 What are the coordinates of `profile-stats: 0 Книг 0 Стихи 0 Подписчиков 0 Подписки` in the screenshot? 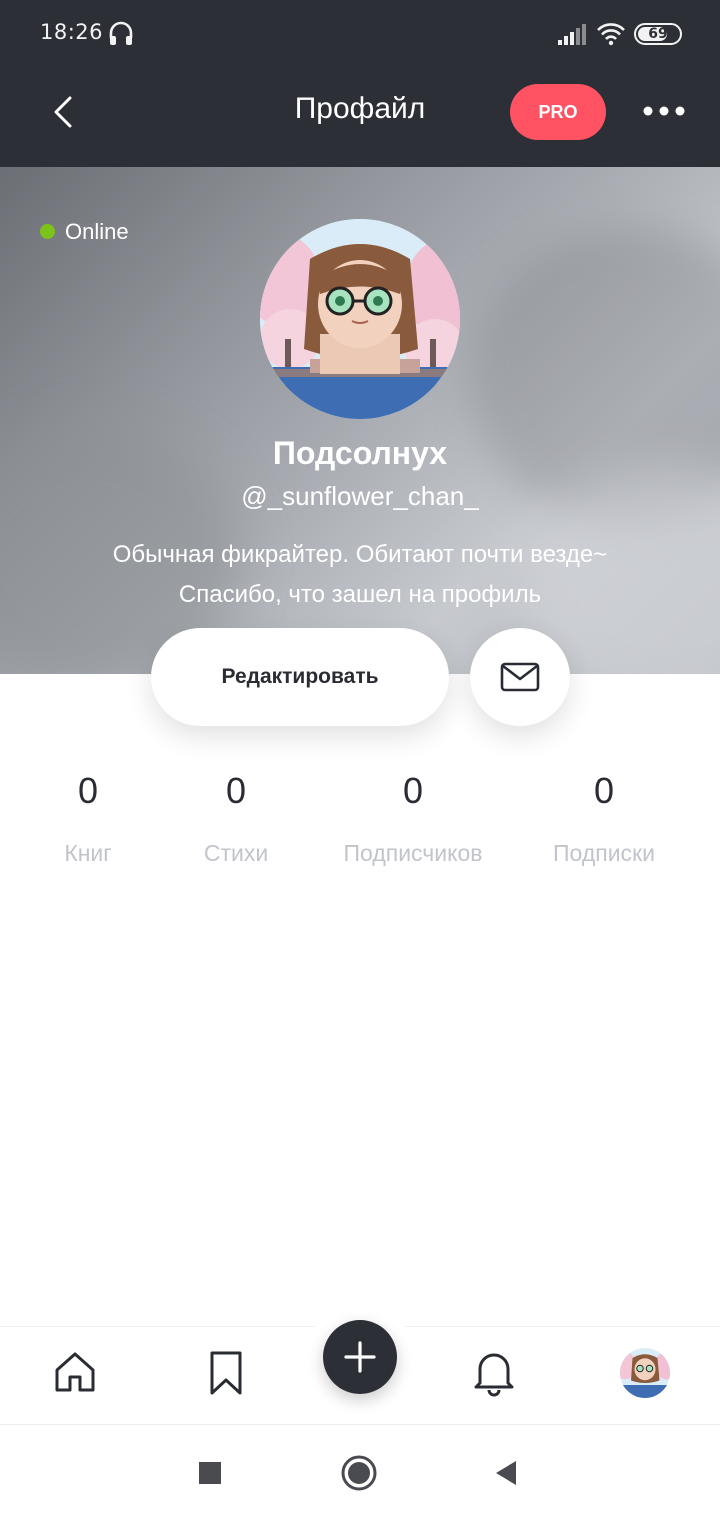 It's located at (360, 825).